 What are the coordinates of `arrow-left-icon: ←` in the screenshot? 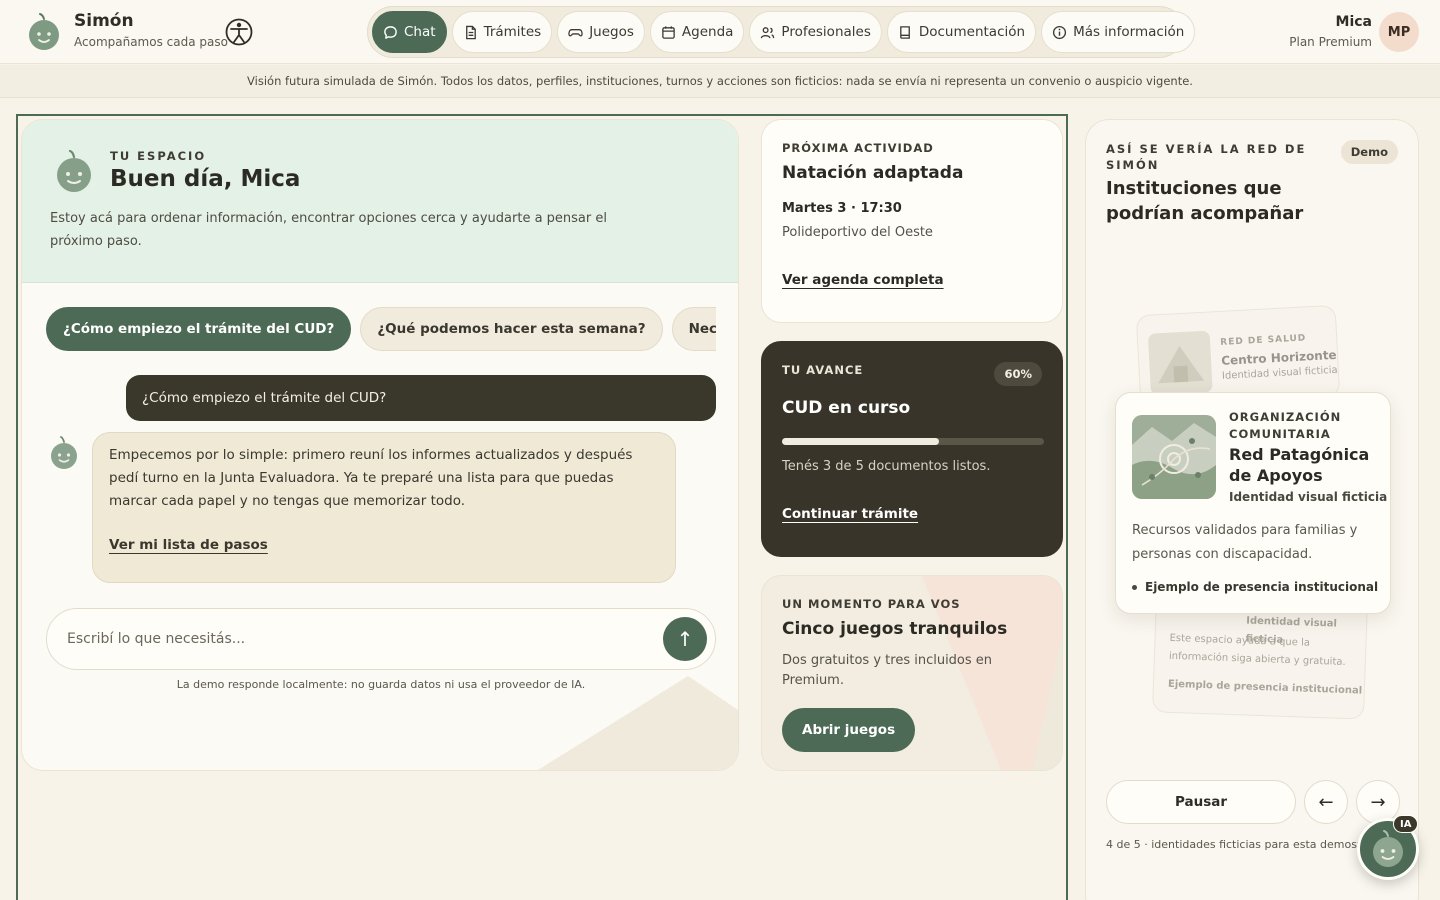 It's located at (1326, 802).